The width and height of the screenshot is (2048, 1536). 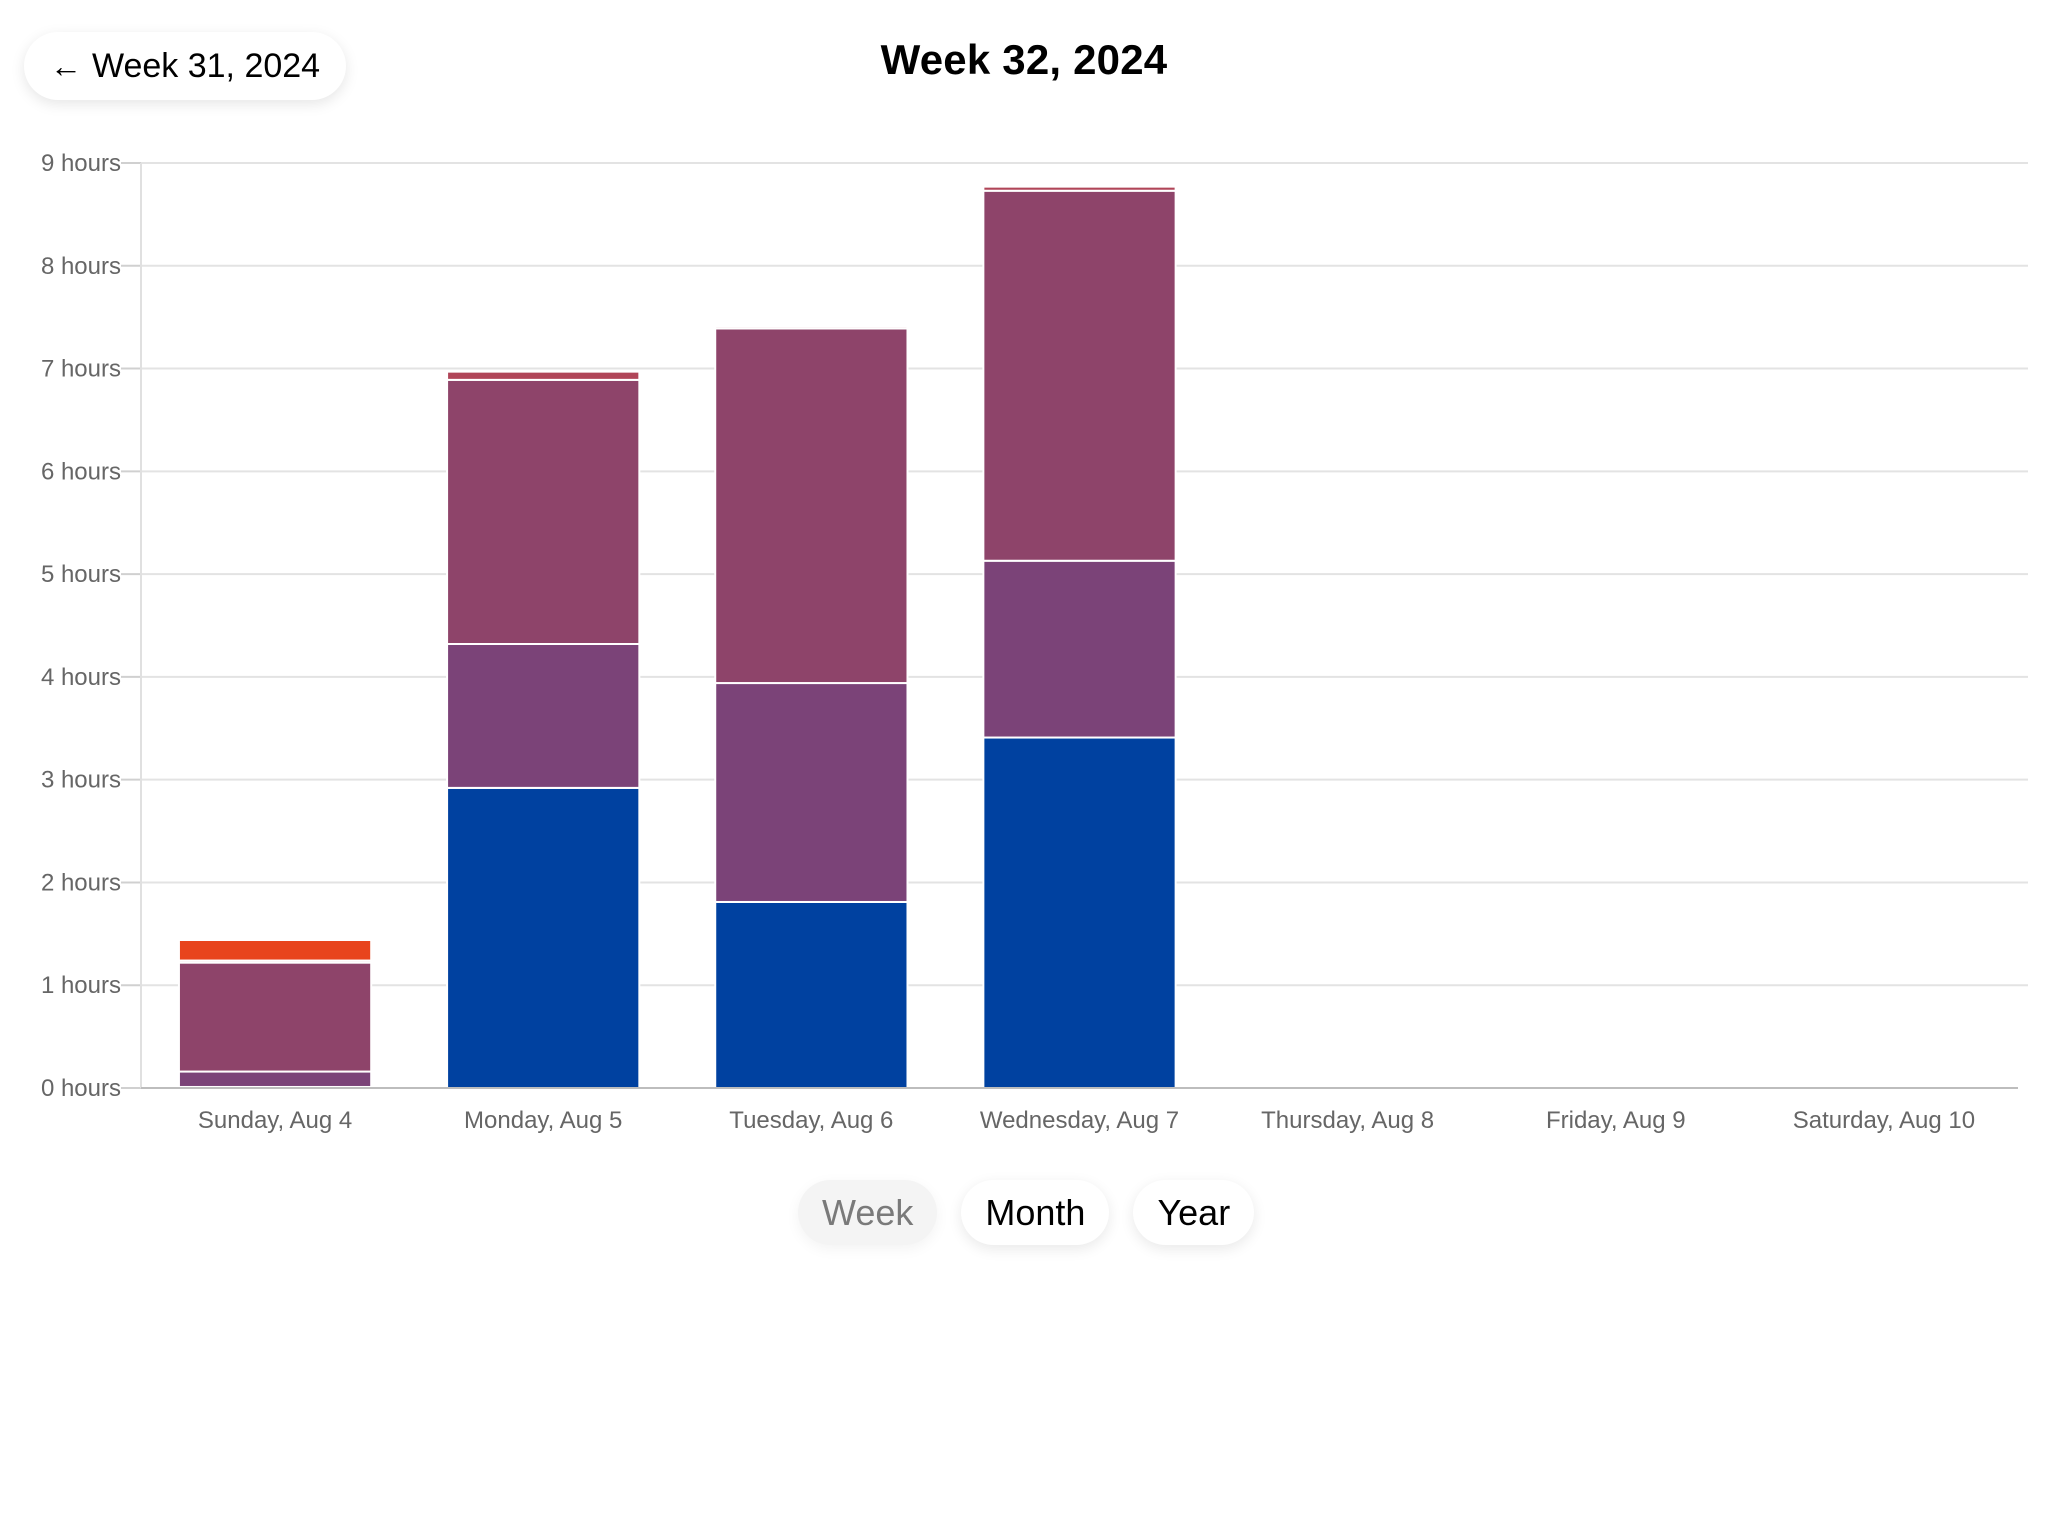 What do you see at coordinates (81, 266) in the screenshot?
I see `y-tick-label: 8 hours` at bounding box center [81, 266].